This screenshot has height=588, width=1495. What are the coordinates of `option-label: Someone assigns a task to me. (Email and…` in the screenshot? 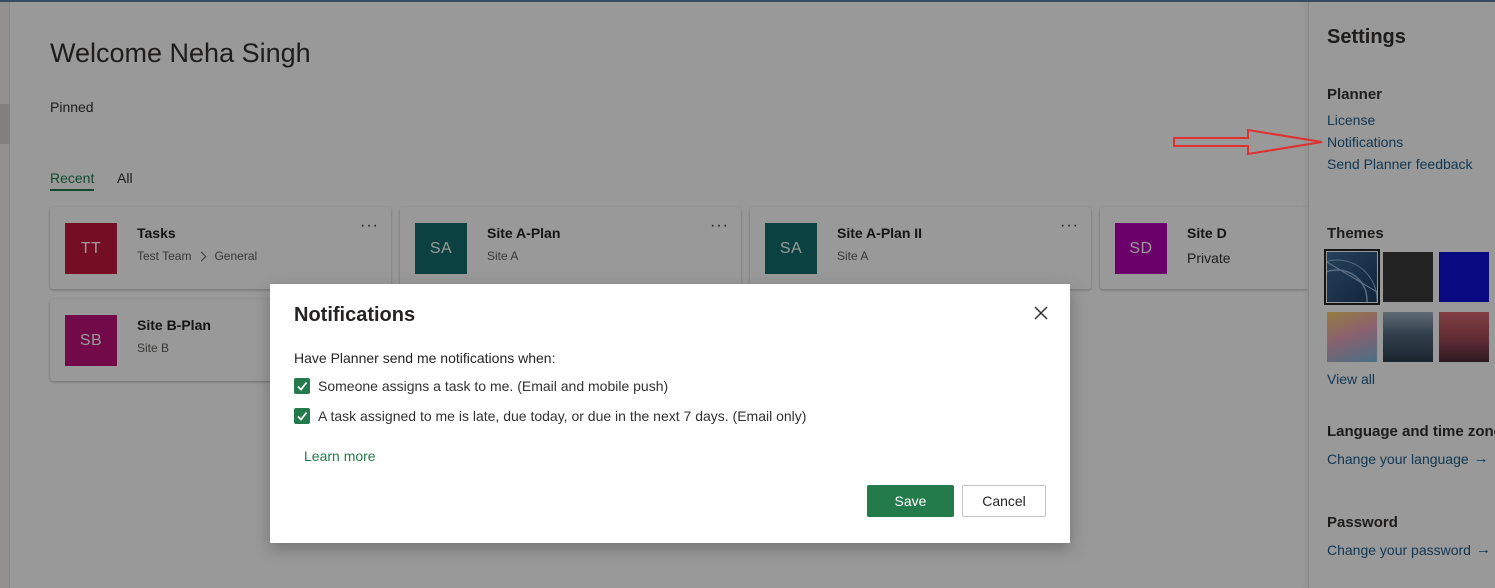 It's located at (493, 386).